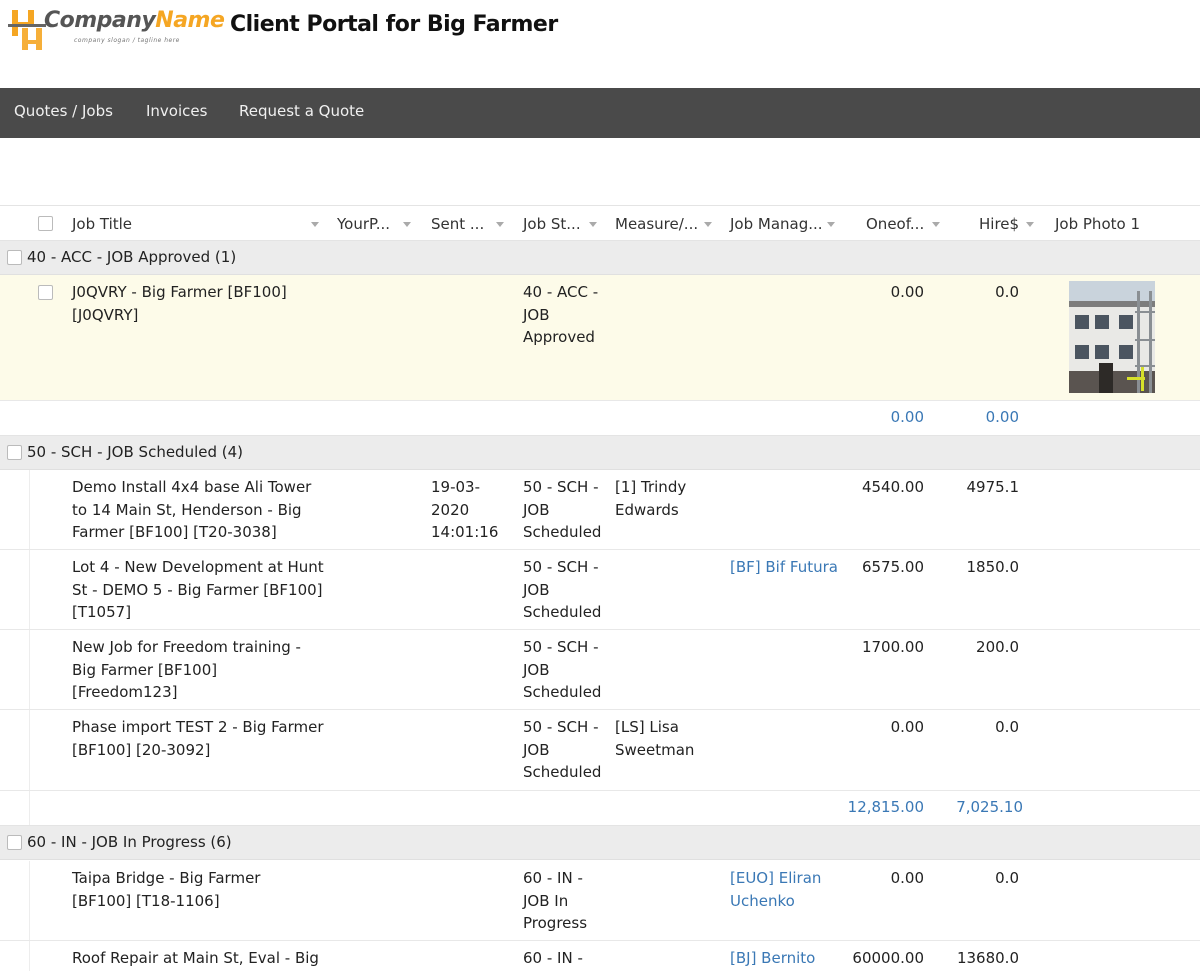 The image size is (1200, 971). I want to click on sum-oneoff: 0.00, so click(907, 417).